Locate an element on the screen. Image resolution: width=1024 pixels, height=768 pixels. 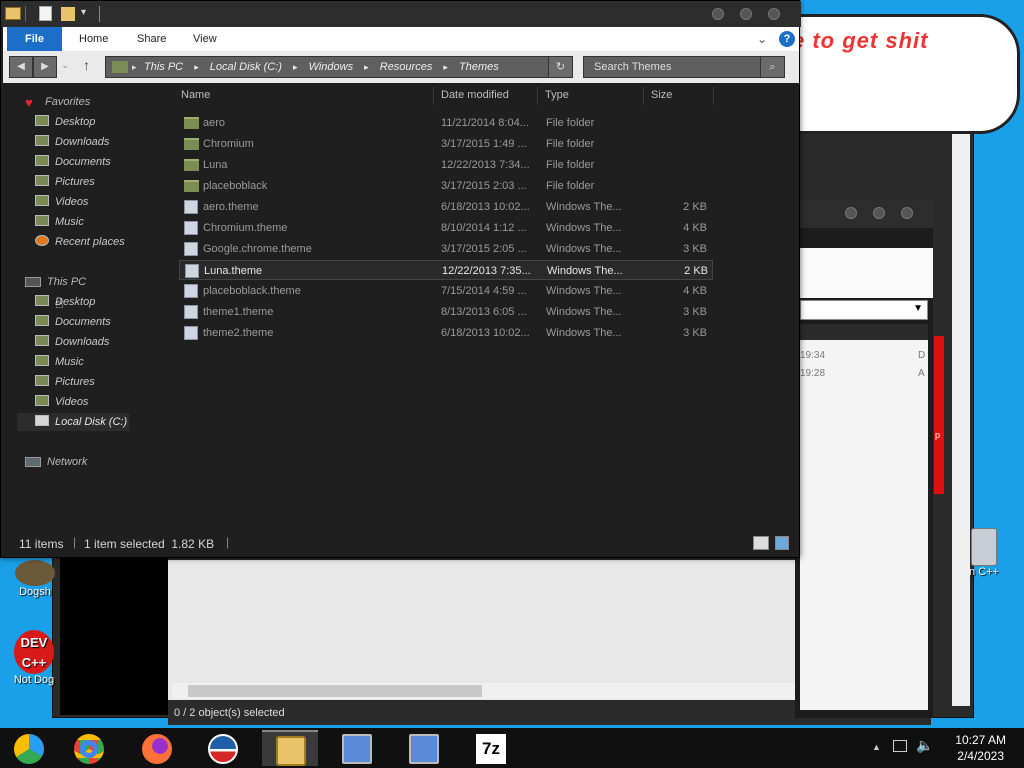
nav-fav-documents: Documents is located at coordinates (73, 162).